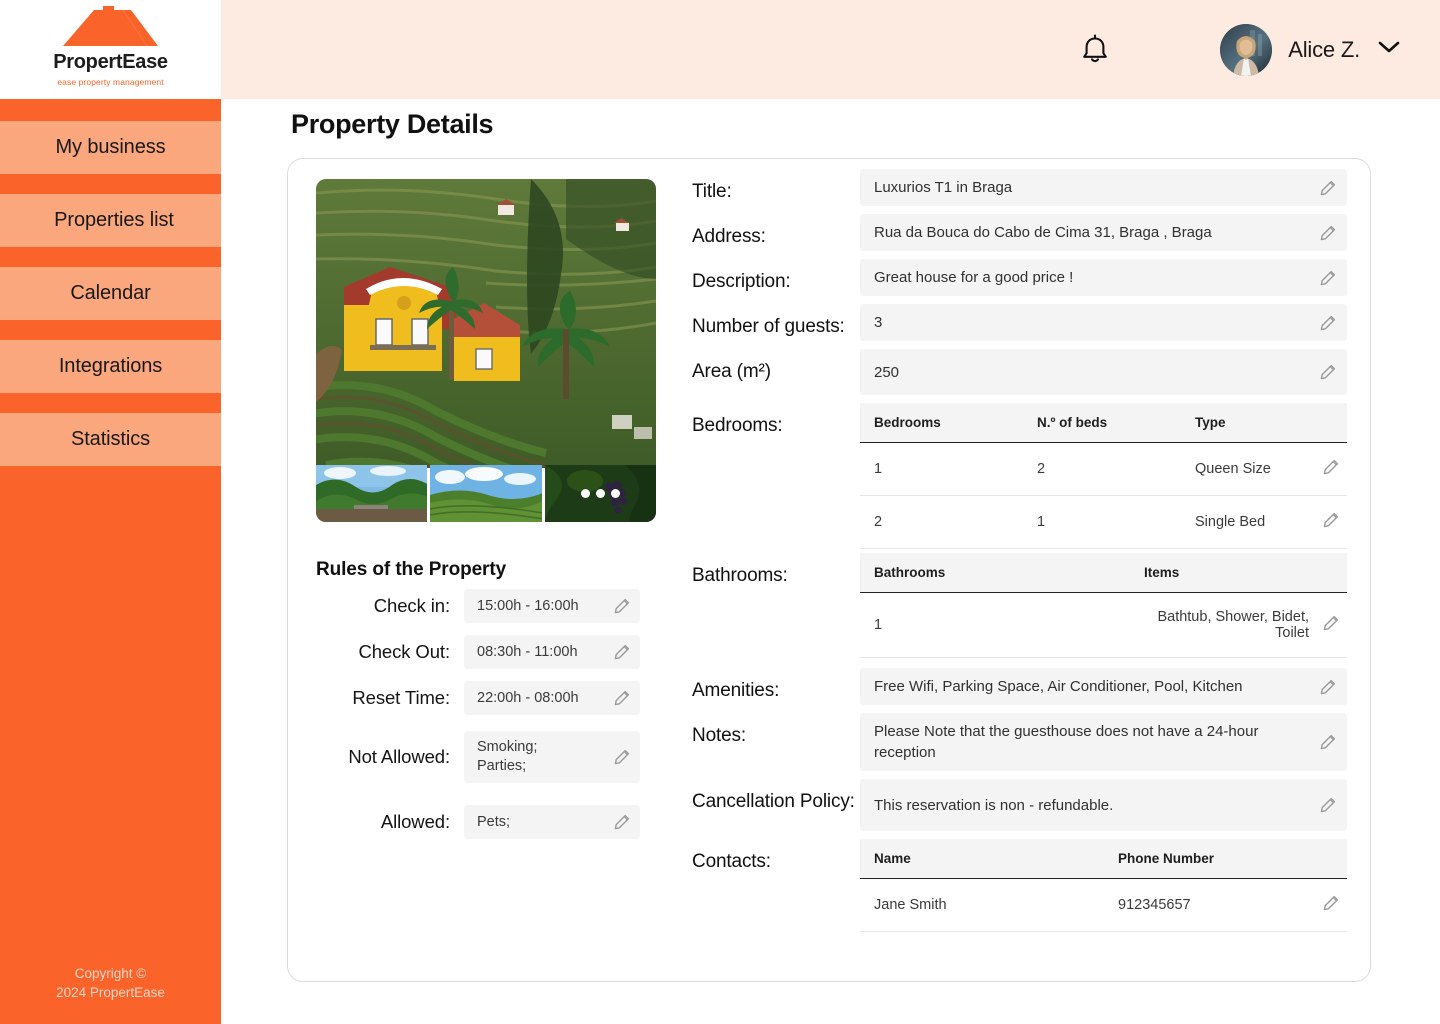 The height and width of the screenshot is (1024, 1440). What do you see at coordinates (768, 326) in the screenshot?
I see `field-label: Number of guests:` at bounding box center [768, 326].